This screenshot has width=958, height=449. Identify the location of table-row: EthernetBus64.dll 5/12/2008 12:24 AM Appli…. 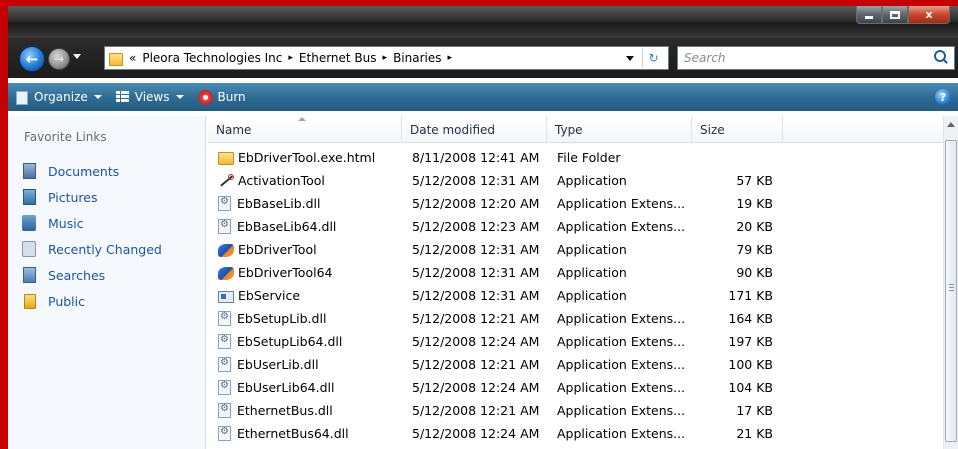
(575, 433).